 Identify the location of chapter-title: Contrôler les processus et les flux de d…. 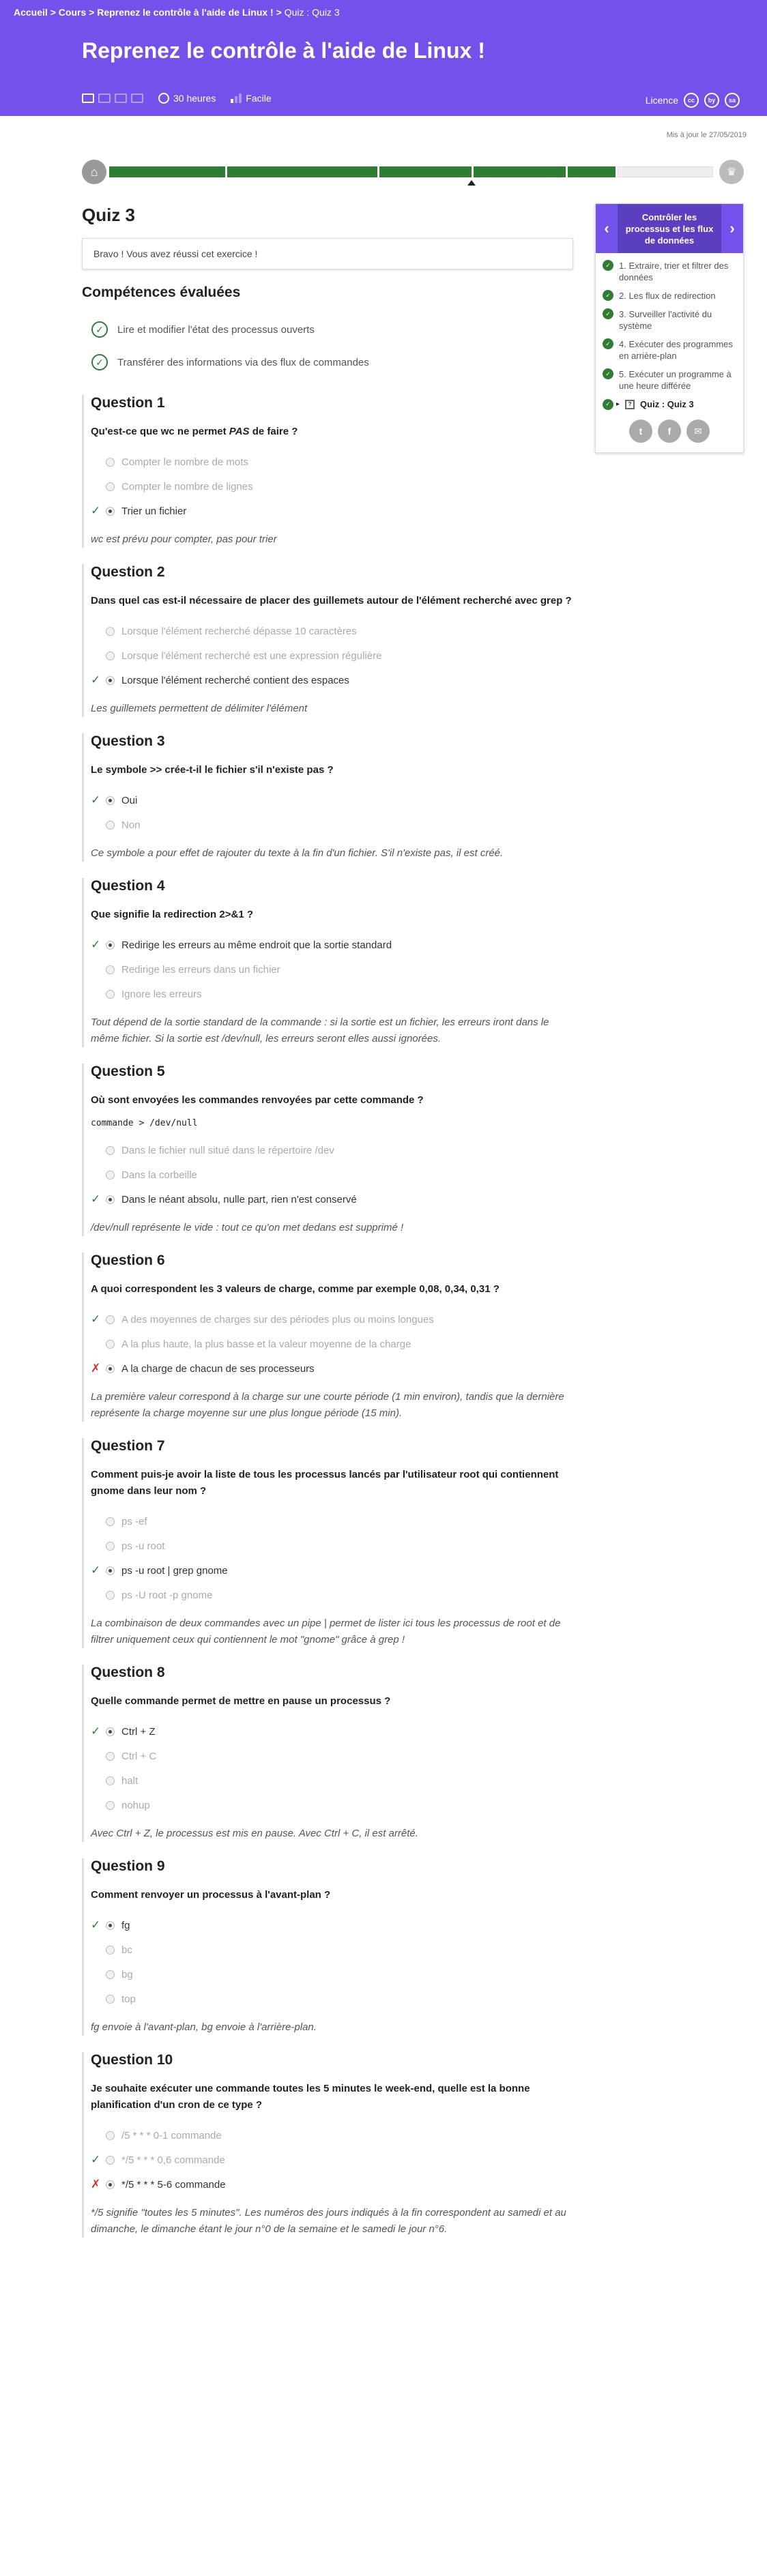
(669, 228).